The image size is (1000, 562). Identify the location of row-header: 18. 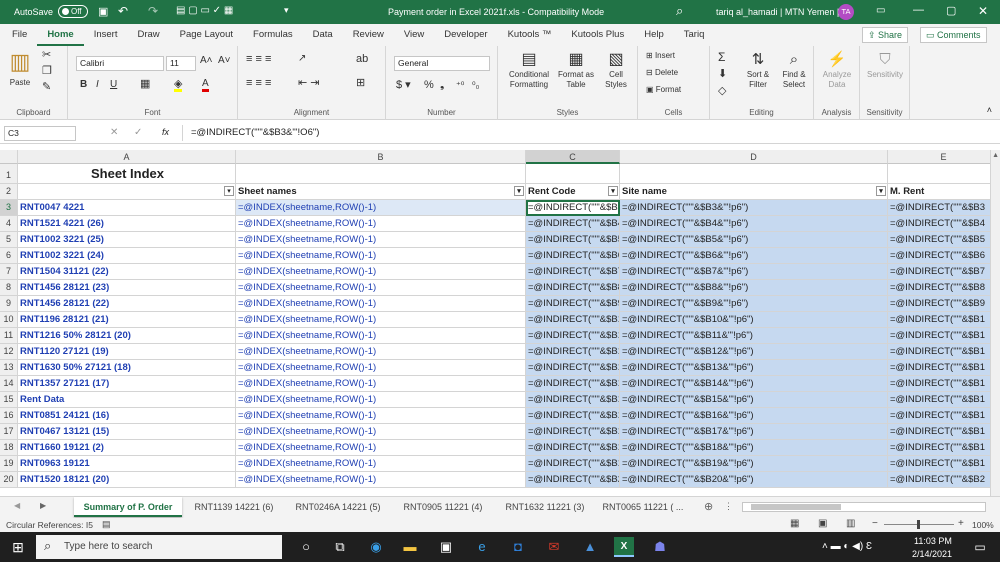
(9, 448).